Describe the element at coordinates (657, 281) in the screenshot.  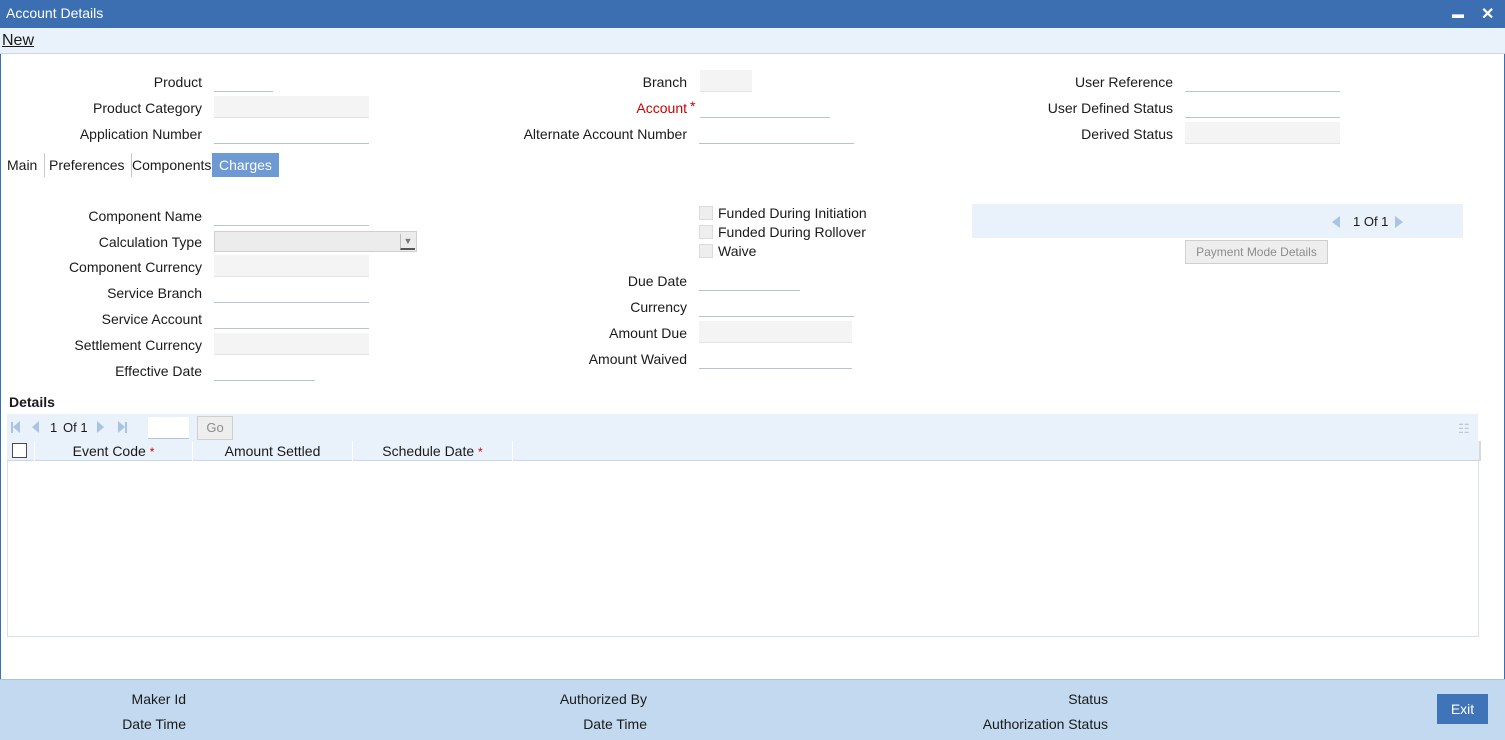
I see `due-date-label: Due Date` at that location.